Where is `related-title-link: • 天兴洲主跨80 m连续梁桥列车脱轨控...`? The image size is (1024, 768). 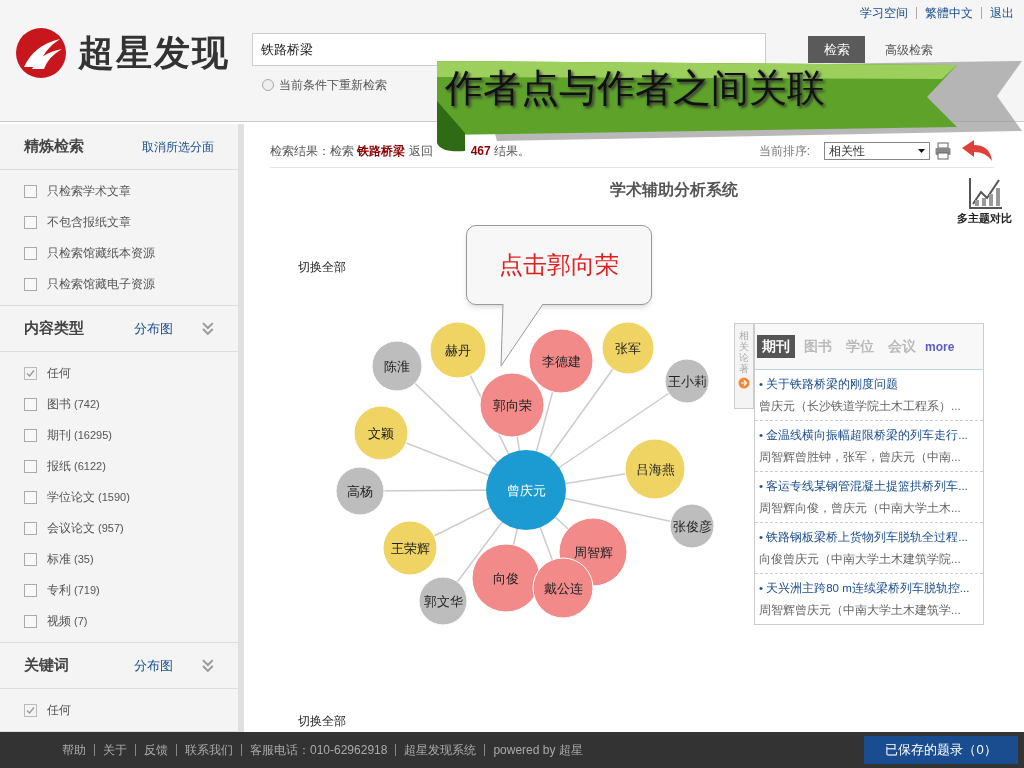
related-title-link: • 天兴洲主跨80 m连续梁桥列车脱轨控... is located at coordinates (869, 588).